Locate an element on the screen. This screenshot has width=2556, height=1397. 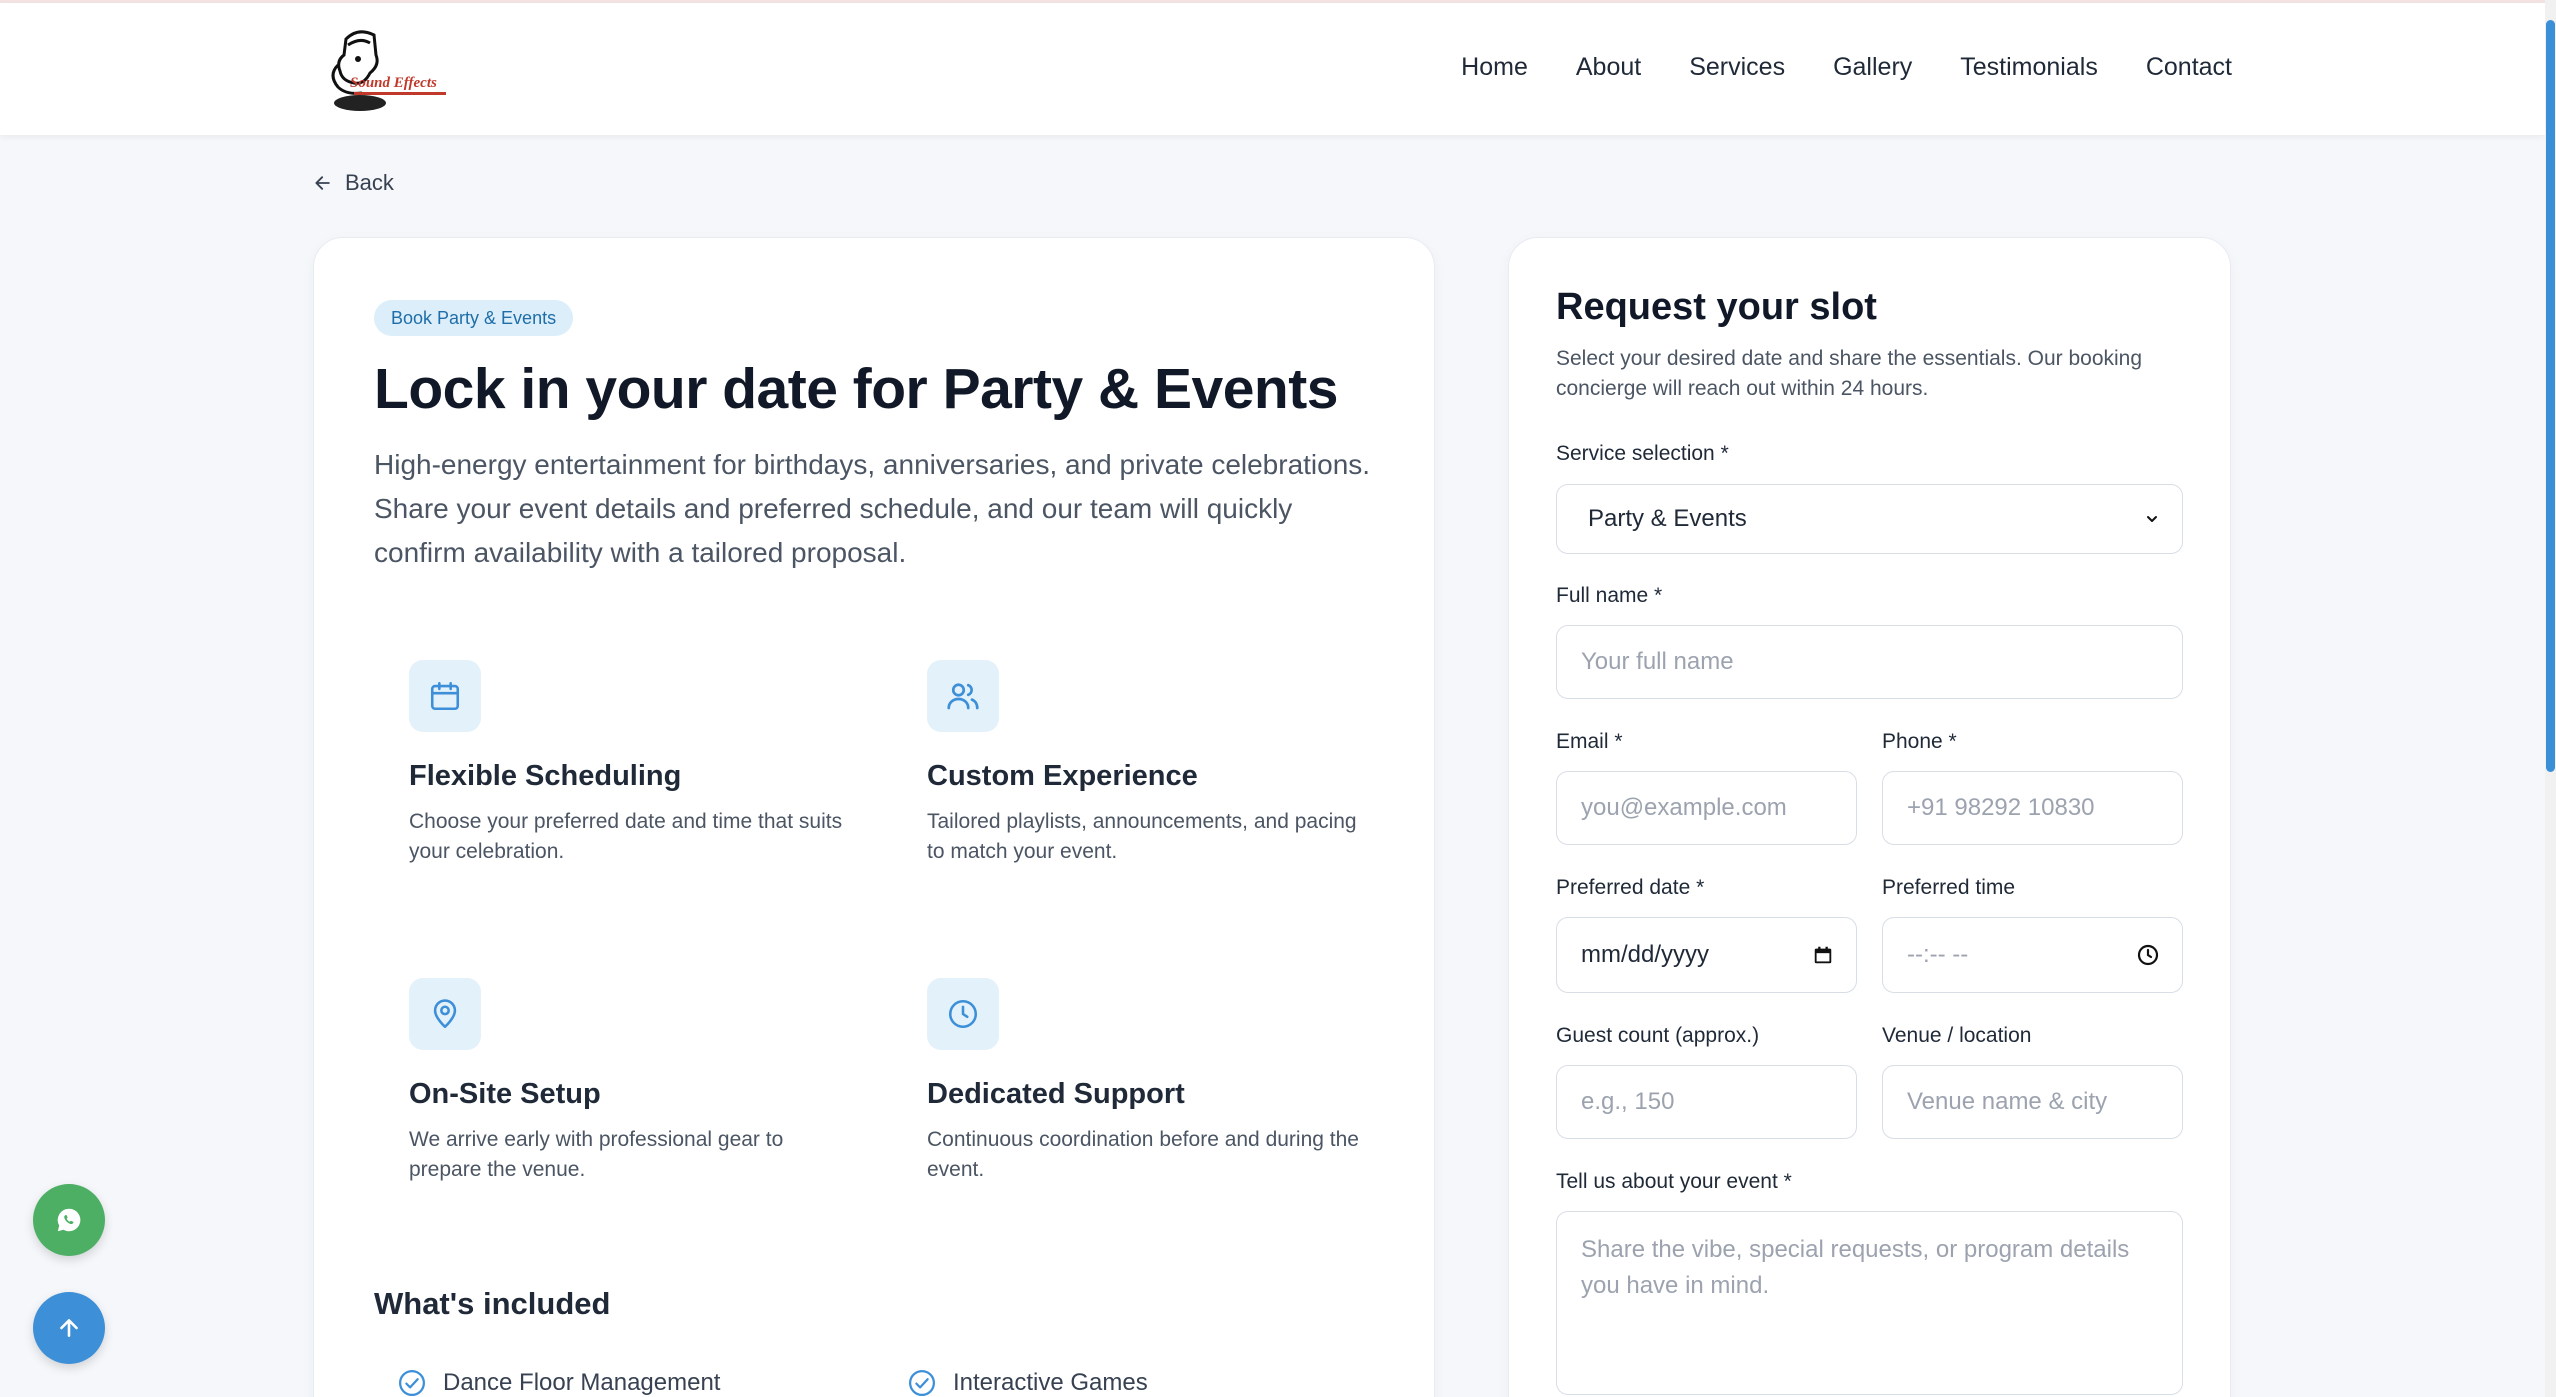
included-item-label: Dance Floor Management is located at coordinates (582, 1382).